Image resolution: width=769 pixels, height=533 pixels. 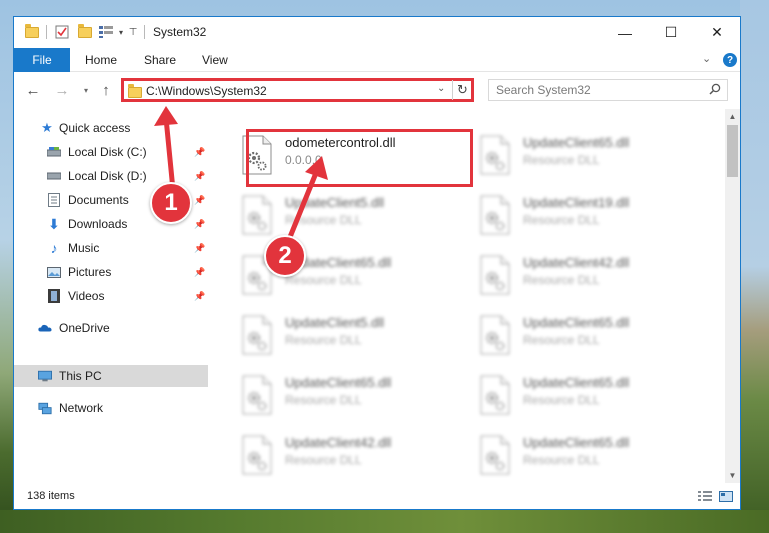 I want to click on new-folder-icon, so click(x=85, y=32).